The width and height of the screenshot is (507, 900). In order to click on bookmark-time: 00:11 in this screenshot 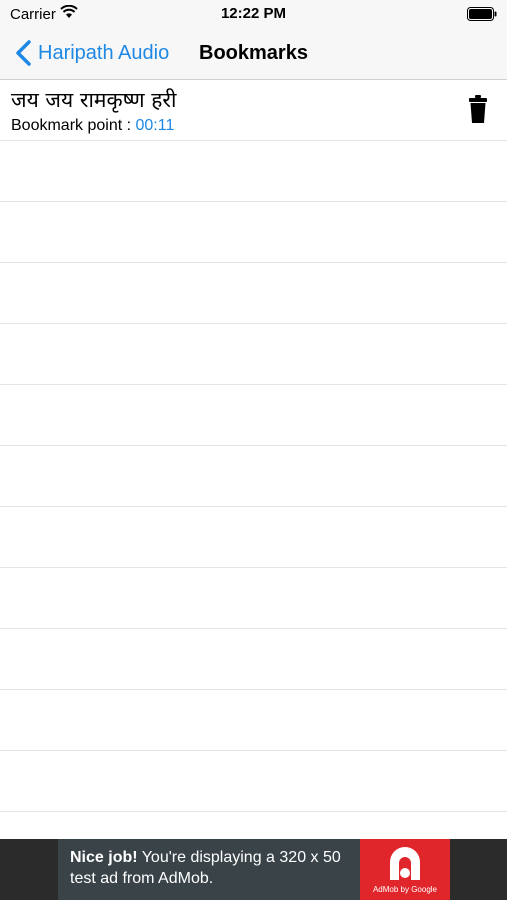, I will do `click(155, 125)`.